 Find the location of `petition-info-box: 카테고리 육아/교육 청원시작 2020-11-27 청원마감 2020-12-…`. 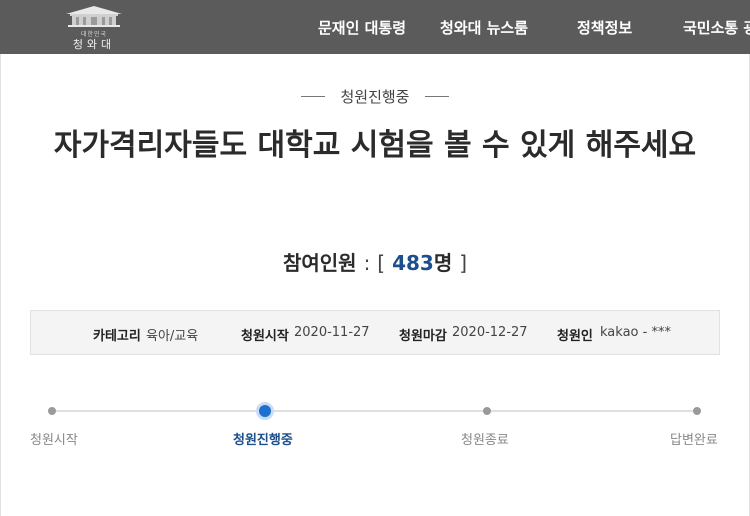

petition-info-box: 카테고리 육아/교육 청원시작 2020-11-27 청원마감 2020-12-… is located at coordinates (375, 332).